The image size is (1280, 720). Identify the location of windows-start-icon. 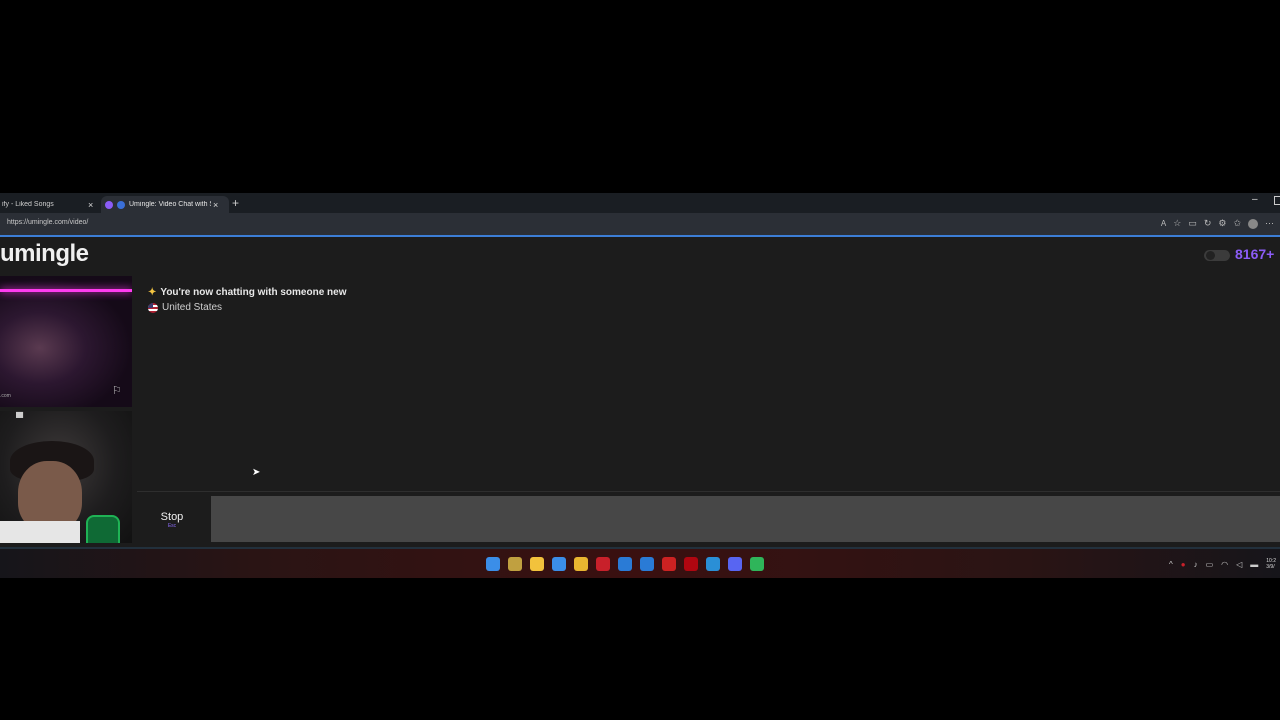
(493, 564).